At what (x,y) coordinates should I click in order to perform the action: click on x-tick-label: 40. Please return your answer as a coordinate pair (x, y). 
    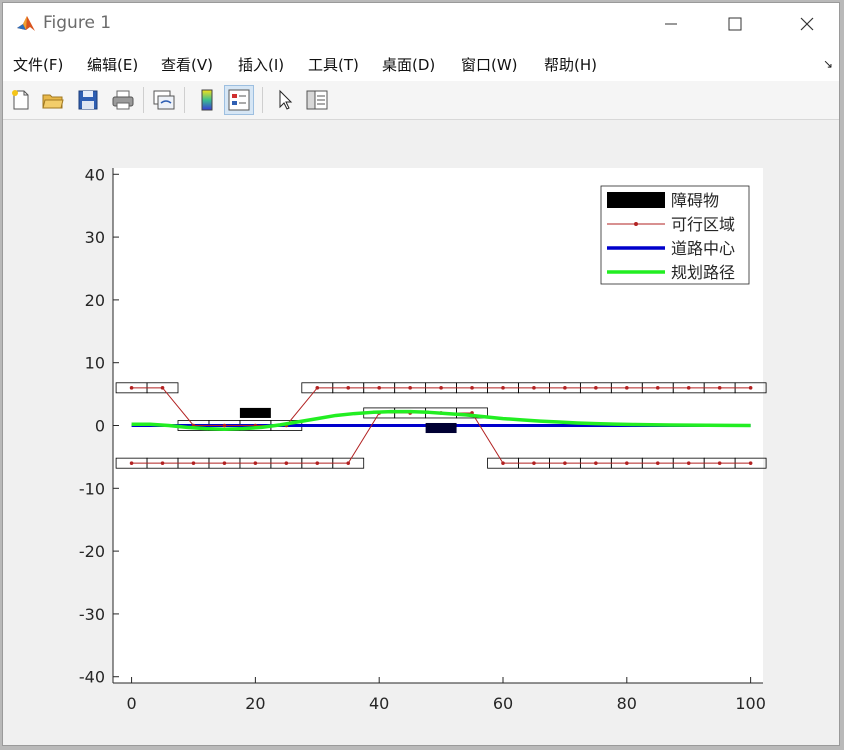
    Looking at the image, I should click on (379, 703).